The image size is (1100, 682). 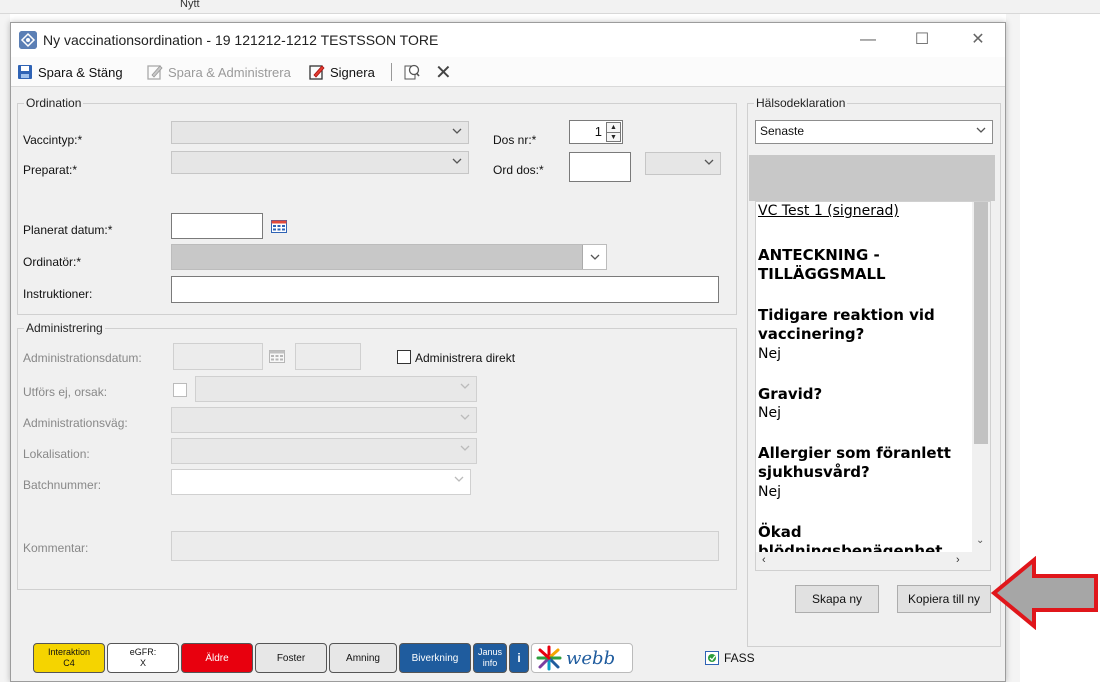 What do you see at coordinates (143, 652) in the screenshot?
I see `egfr-label: eGFR:` at bounding box center [143, 652].